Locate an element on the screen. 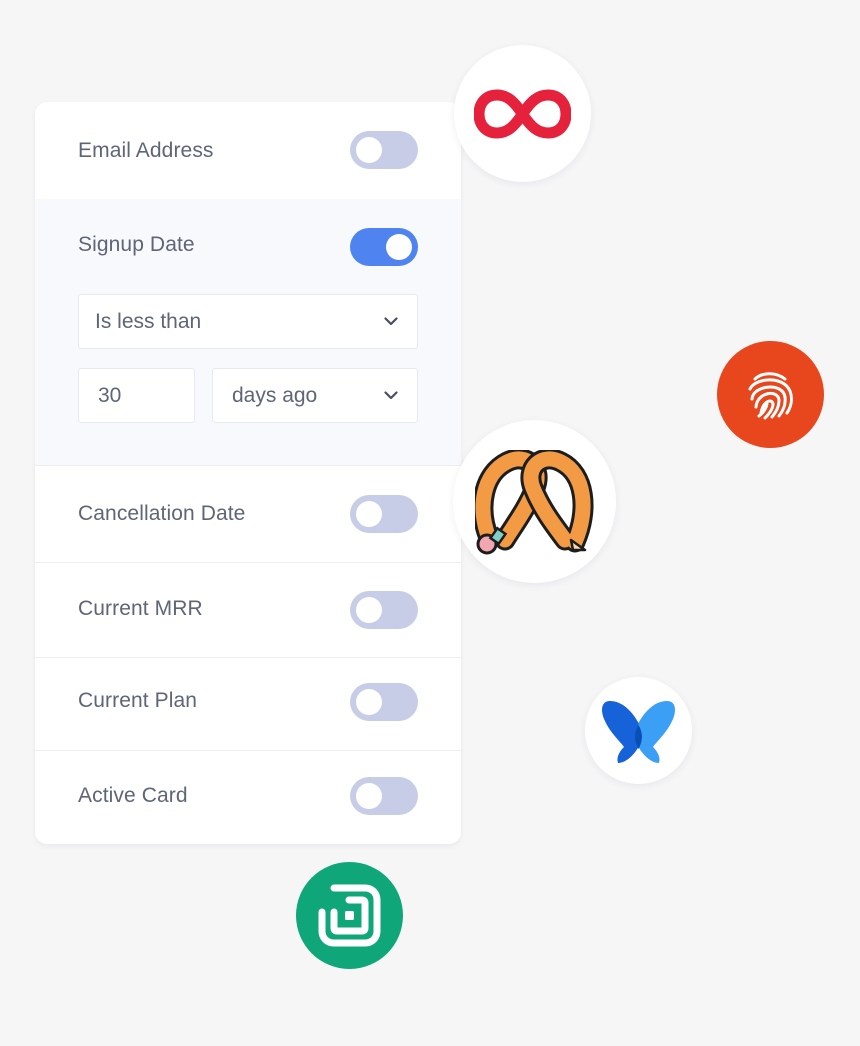 The height and width of the screenshot is (1046, 860). current-mrr-toggle is located at coordinates (384, 610).